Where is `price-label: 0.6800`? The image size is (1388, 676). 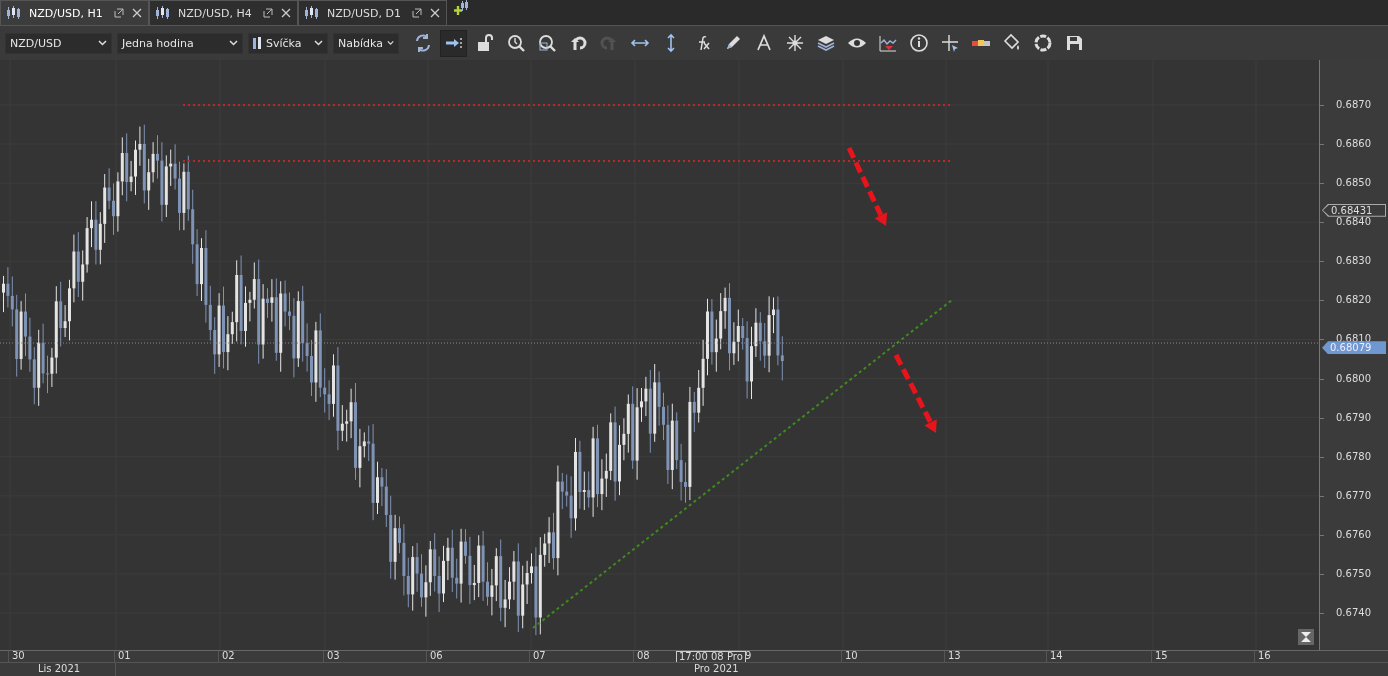
price-label: 0.6800 is located at coordinates (1353, 378).